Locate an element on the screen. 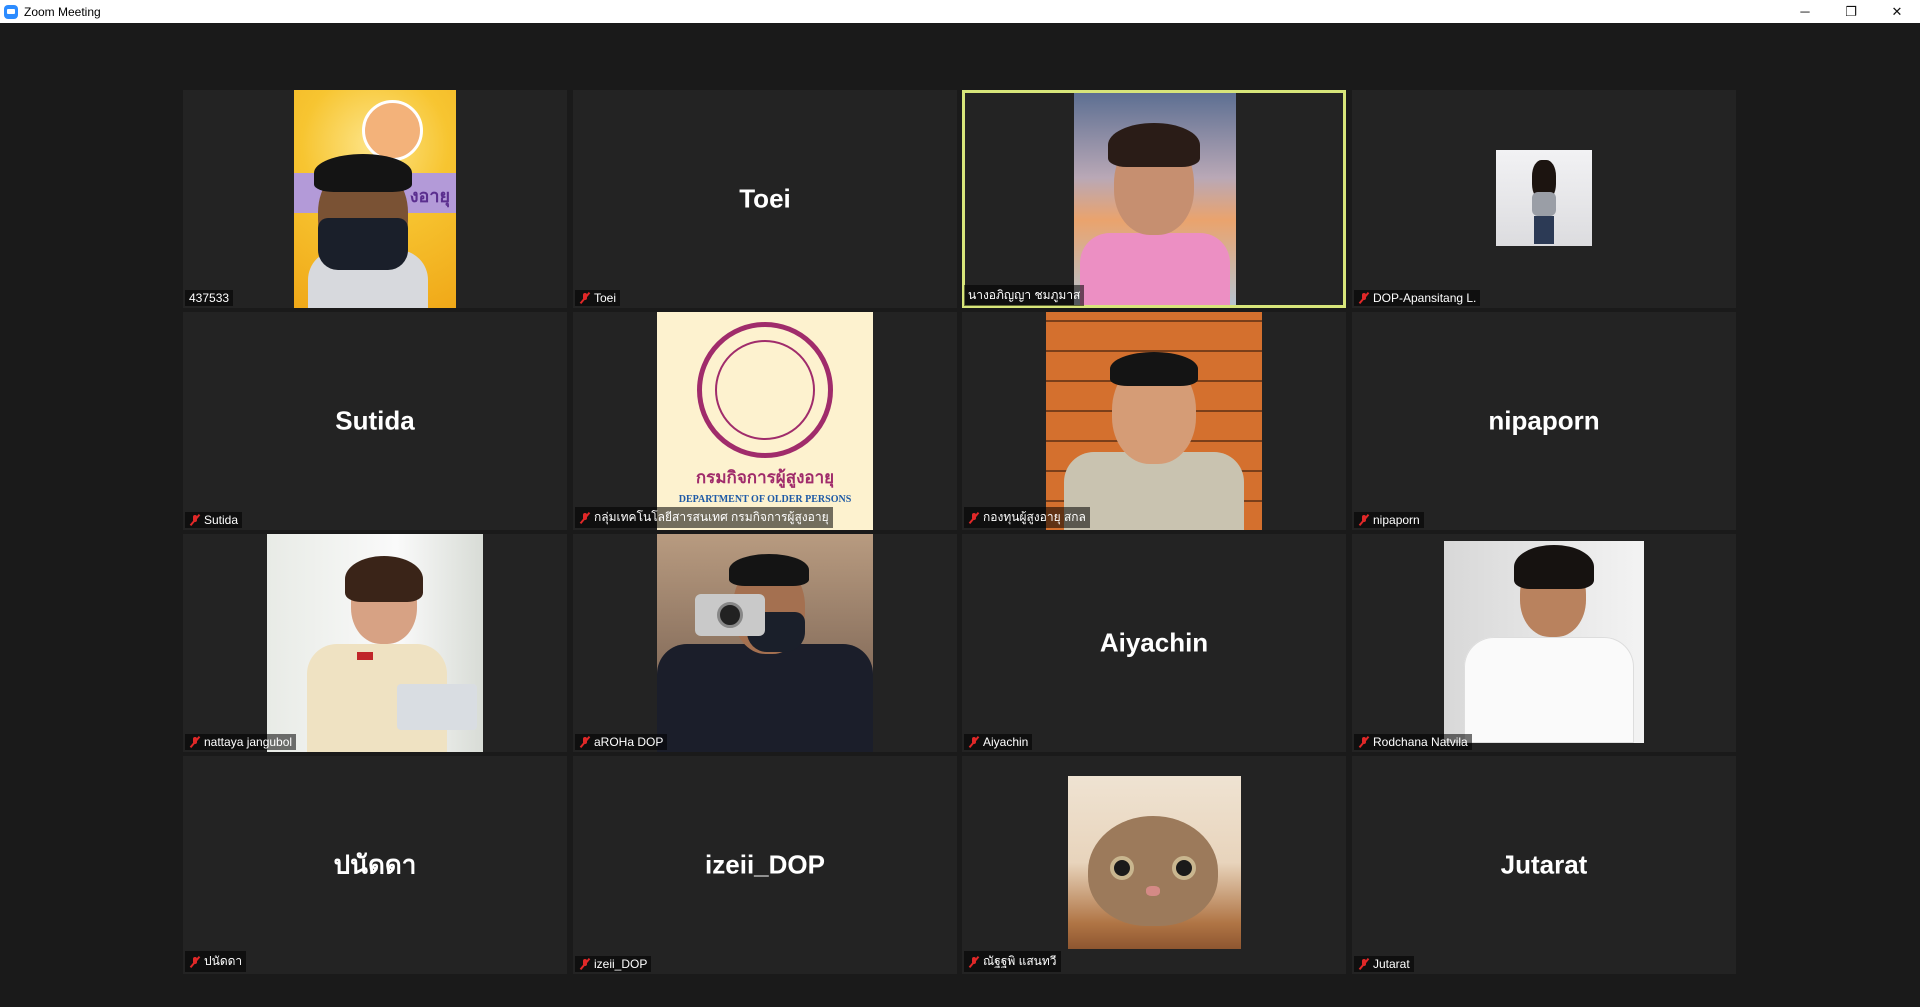 The width and height of the screenshot is (1920, 1007). participant-tile-toei: Toei Toei is located at coordinates (765, 199).